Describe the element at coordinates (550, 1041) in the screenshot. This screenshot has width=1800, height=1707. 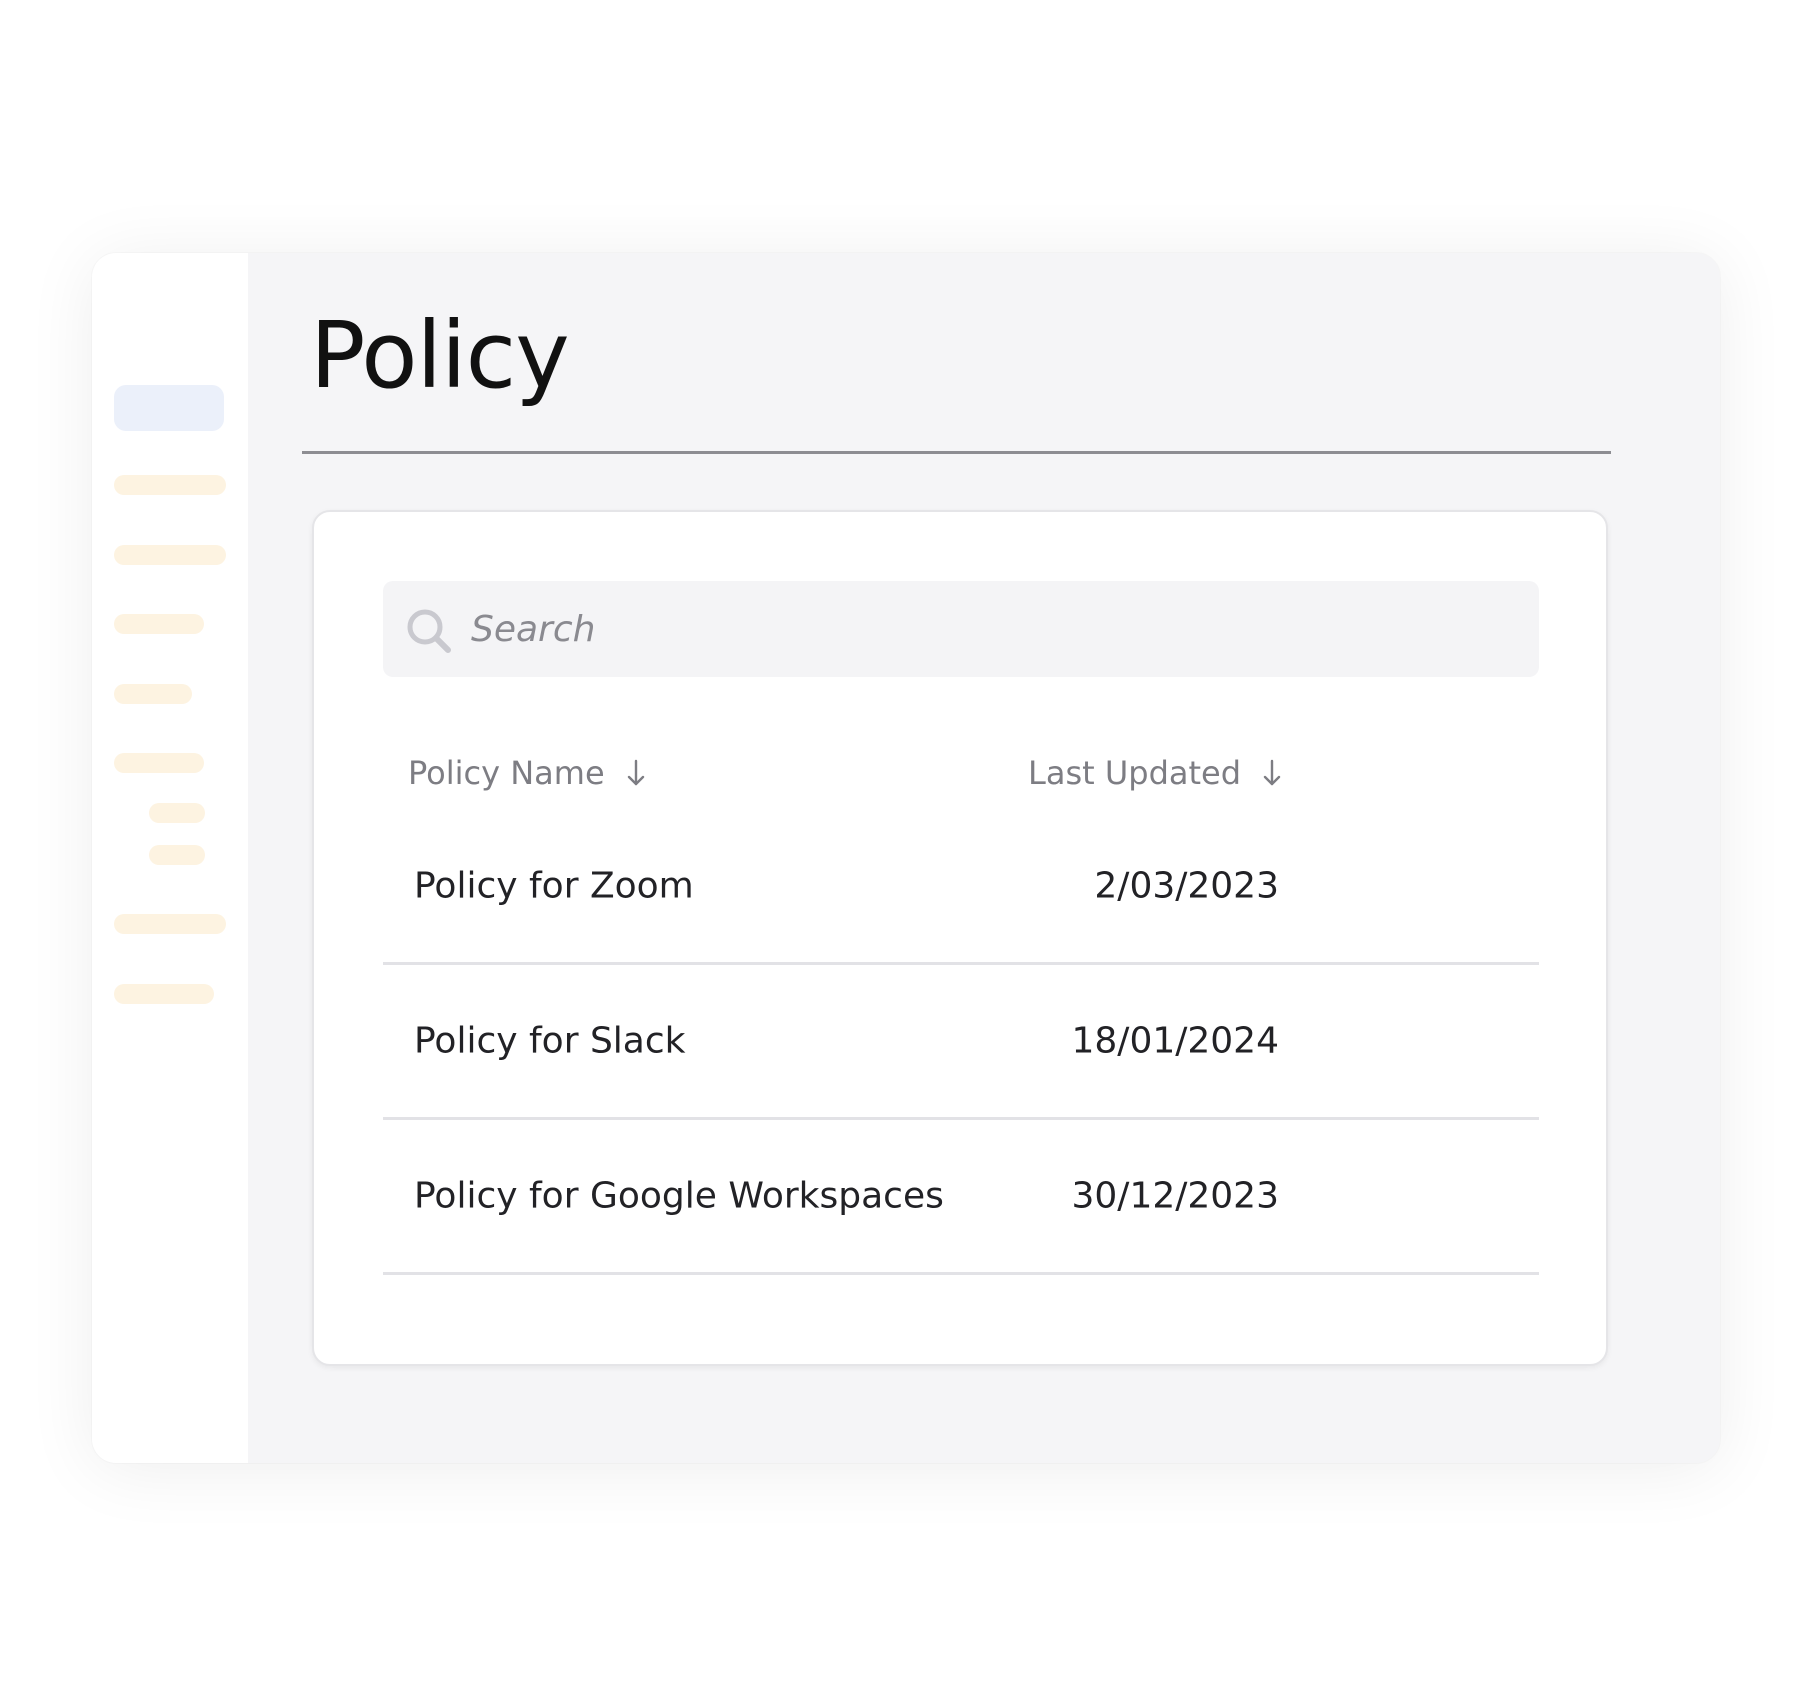
I see `policy-name-cell: Policy for Slack` at that location.